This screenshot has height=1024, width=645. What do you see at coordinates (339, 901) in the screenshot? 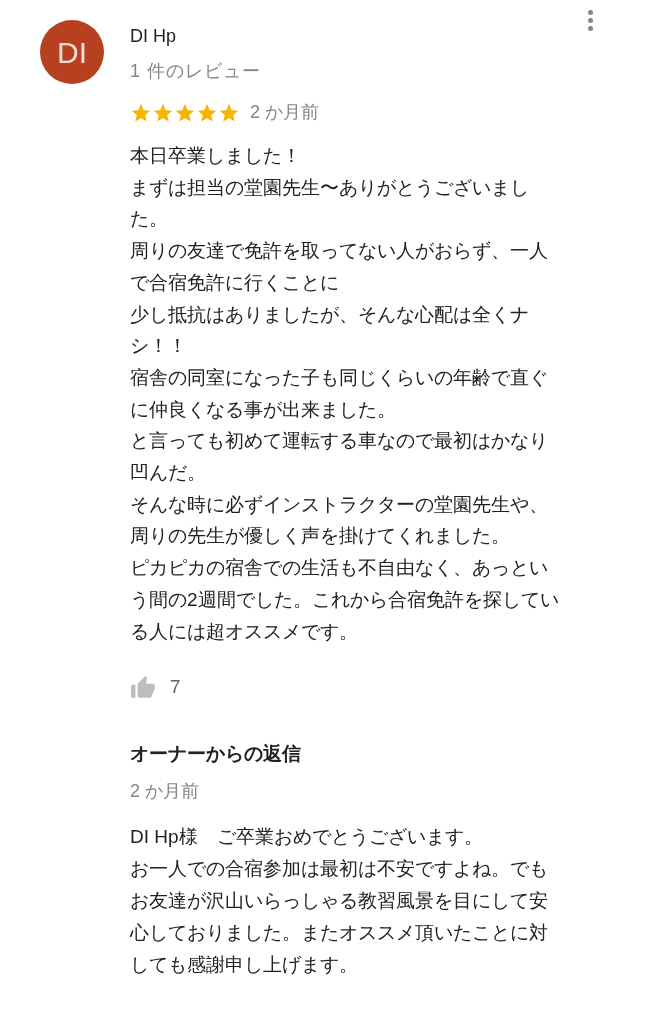
I see `reply-text: DI Hp様 ご卒業おめでとうございます。 お一人での合宿参加は最初は不安ですよね。でも お友達が沢山いらっしゃる教習風景を目にして安 心しておりました。またオススメ頂いたことに対 しても感謝申し上げます。` at bounding box center [339, 901].